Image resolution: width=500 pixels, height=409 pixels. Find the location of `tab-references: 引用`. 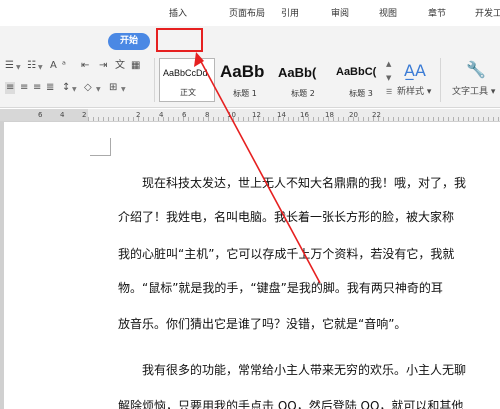

tab-references: 引用 is located at coordinates (290, 14).